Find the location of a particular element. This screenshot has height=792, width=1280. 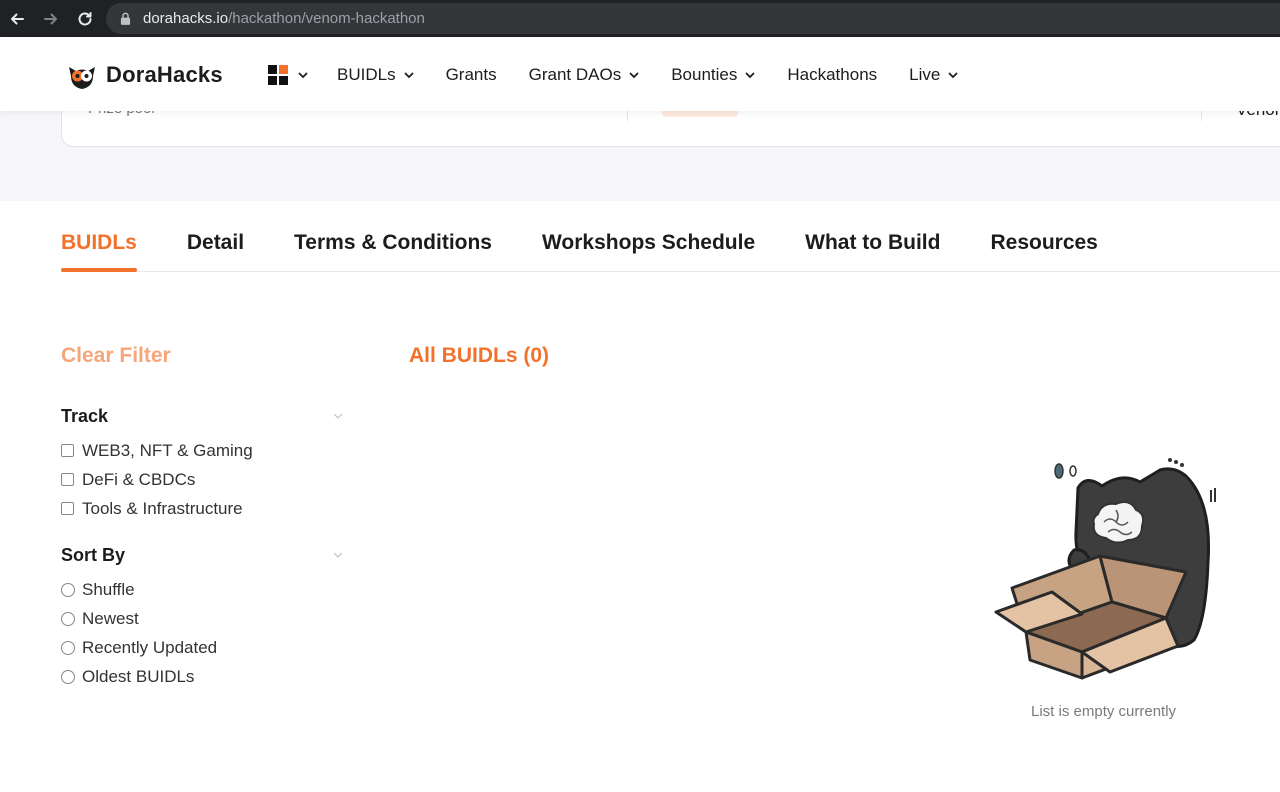

nav-grants-label: Grants is located at coordinates (471, 74).